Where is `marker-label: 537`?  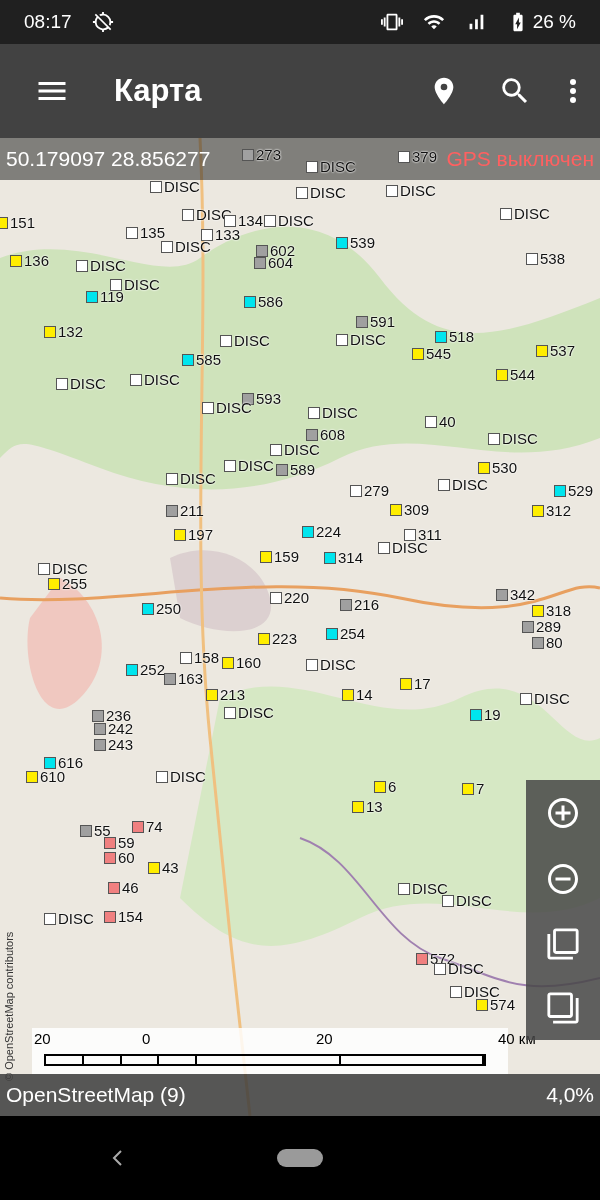
marker-label: 537 is located at coordinates (563, 350).